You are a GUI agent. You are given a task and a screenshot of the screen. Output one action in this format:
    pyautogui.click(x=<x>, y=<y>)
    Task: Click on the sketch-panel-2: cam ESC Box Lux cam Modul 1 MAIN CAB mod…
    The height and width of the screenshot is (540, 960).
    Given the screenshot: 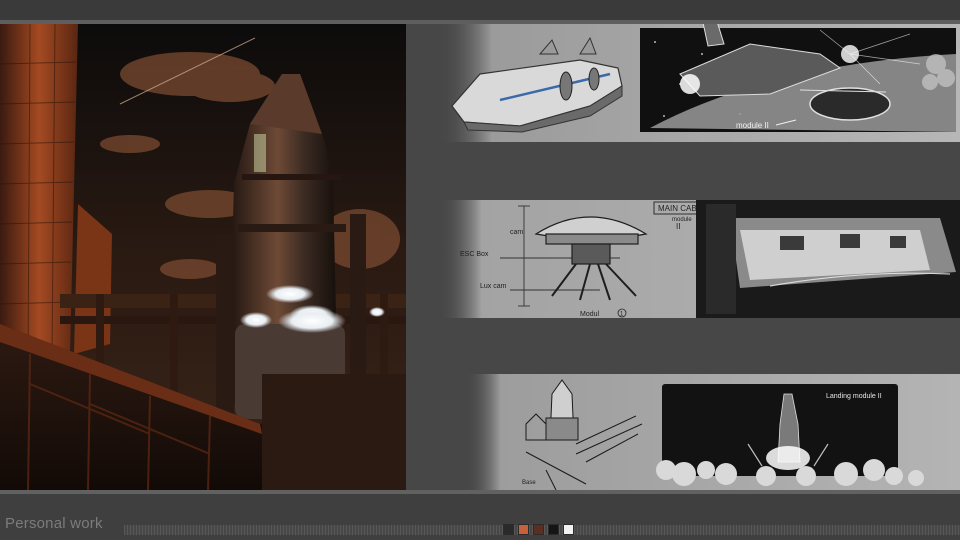 What is the action you would take?
    pyautogui.click(x=700, y=259)
    